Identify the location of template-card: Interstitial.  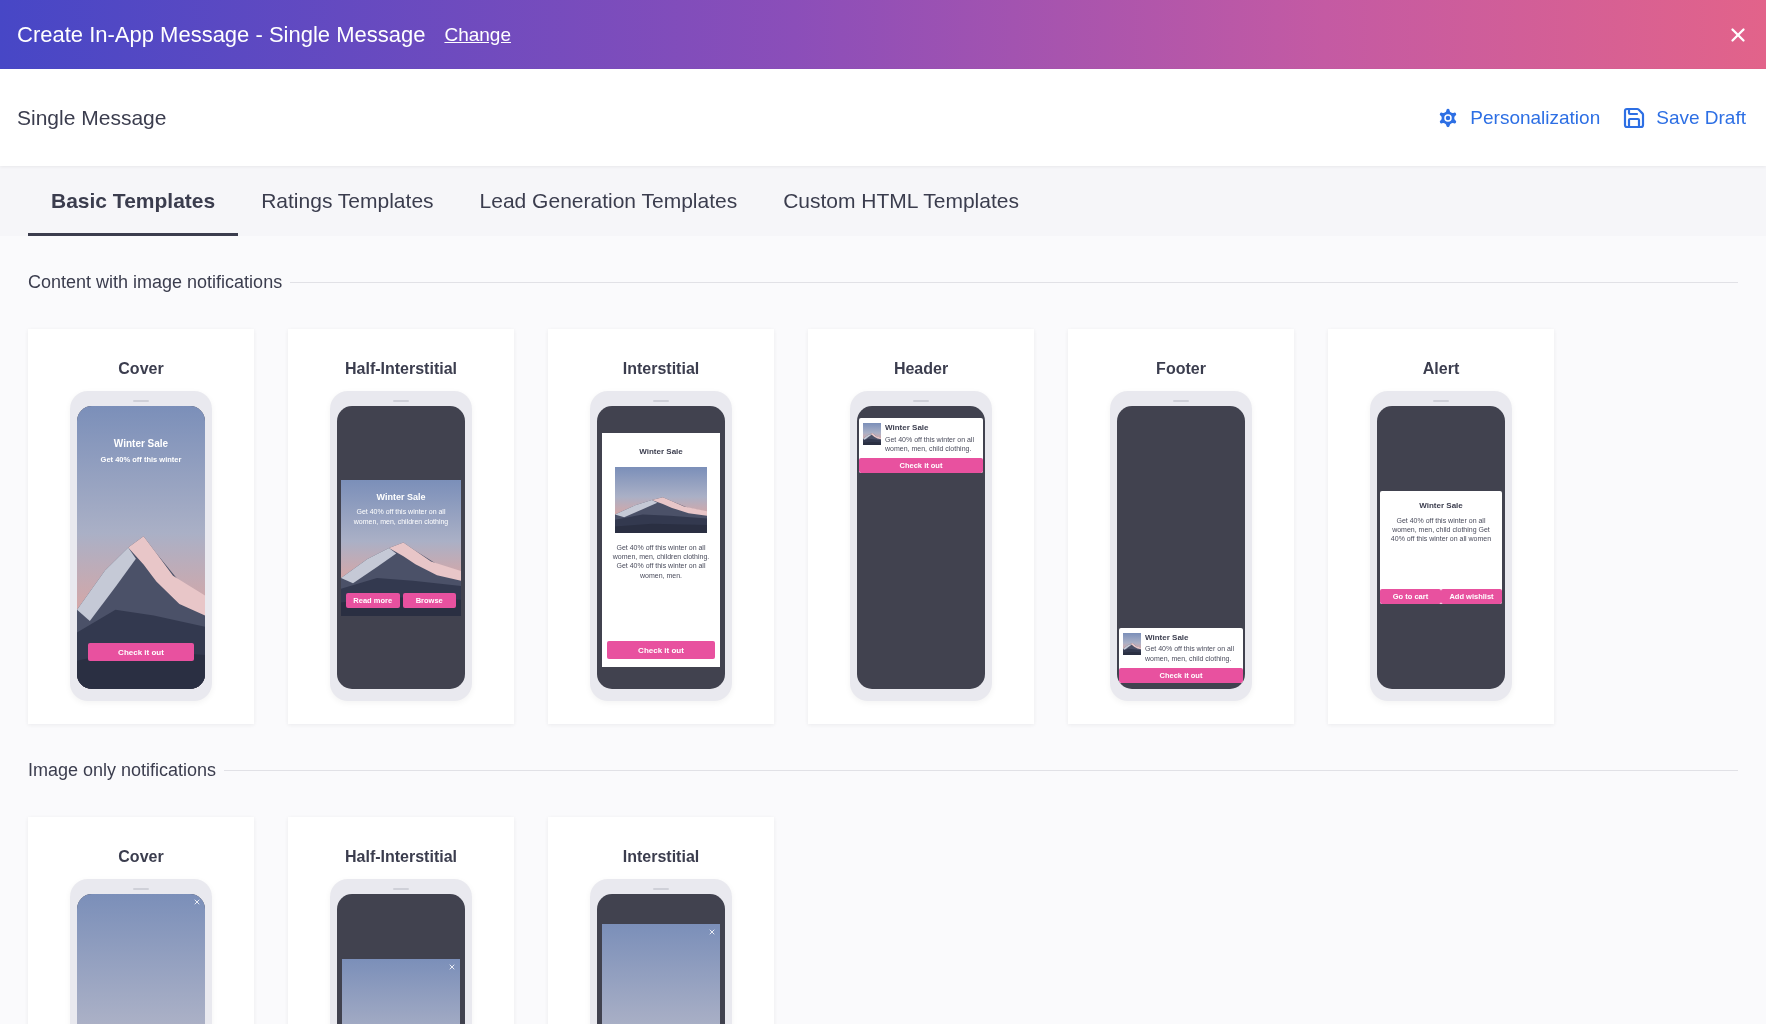
(661, 920).